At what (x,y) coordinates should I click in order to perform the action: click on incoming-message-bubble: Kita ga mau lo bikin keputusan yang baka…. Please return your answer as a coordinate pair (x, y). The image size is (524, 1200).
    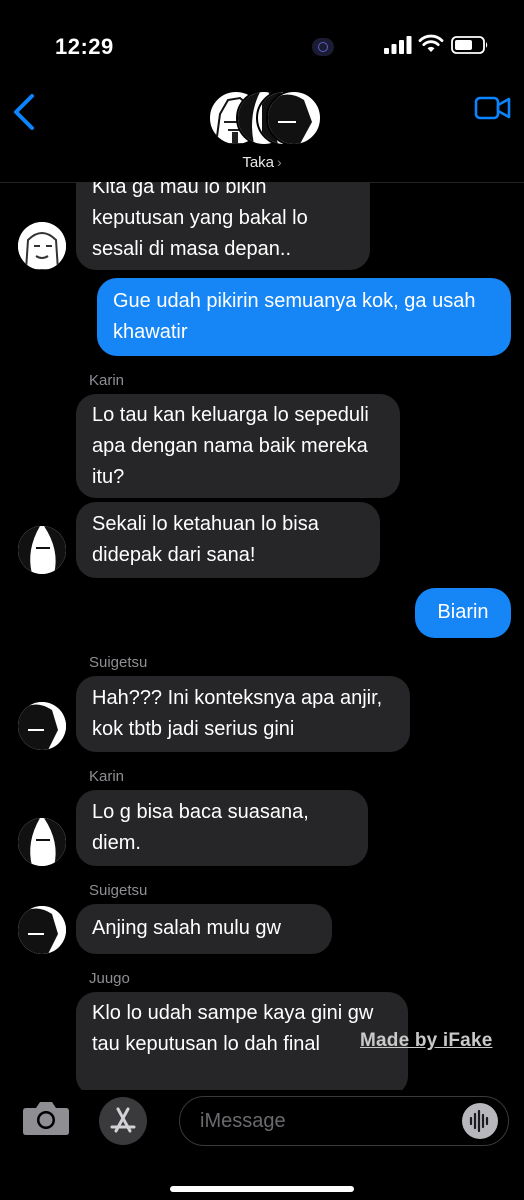
    Looking at the image, I should click on (223, 226).